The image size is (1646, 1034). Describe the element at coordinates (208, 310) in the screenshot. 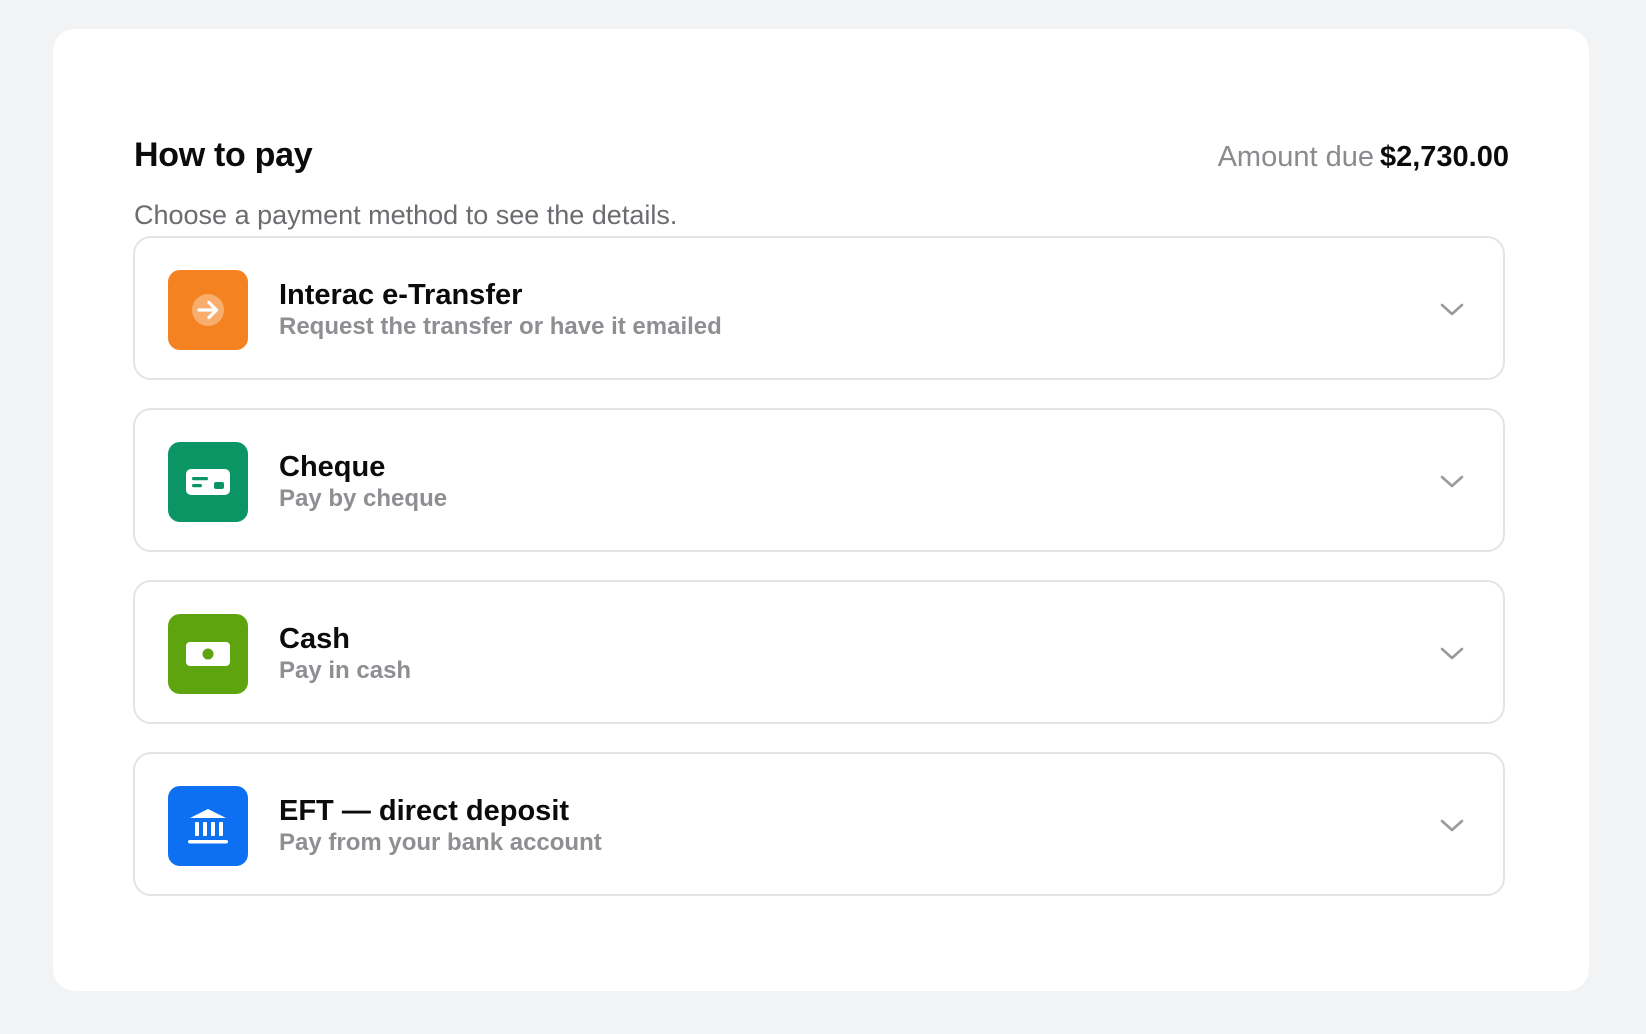

I see `arrow-right-circle-icon` at that location.